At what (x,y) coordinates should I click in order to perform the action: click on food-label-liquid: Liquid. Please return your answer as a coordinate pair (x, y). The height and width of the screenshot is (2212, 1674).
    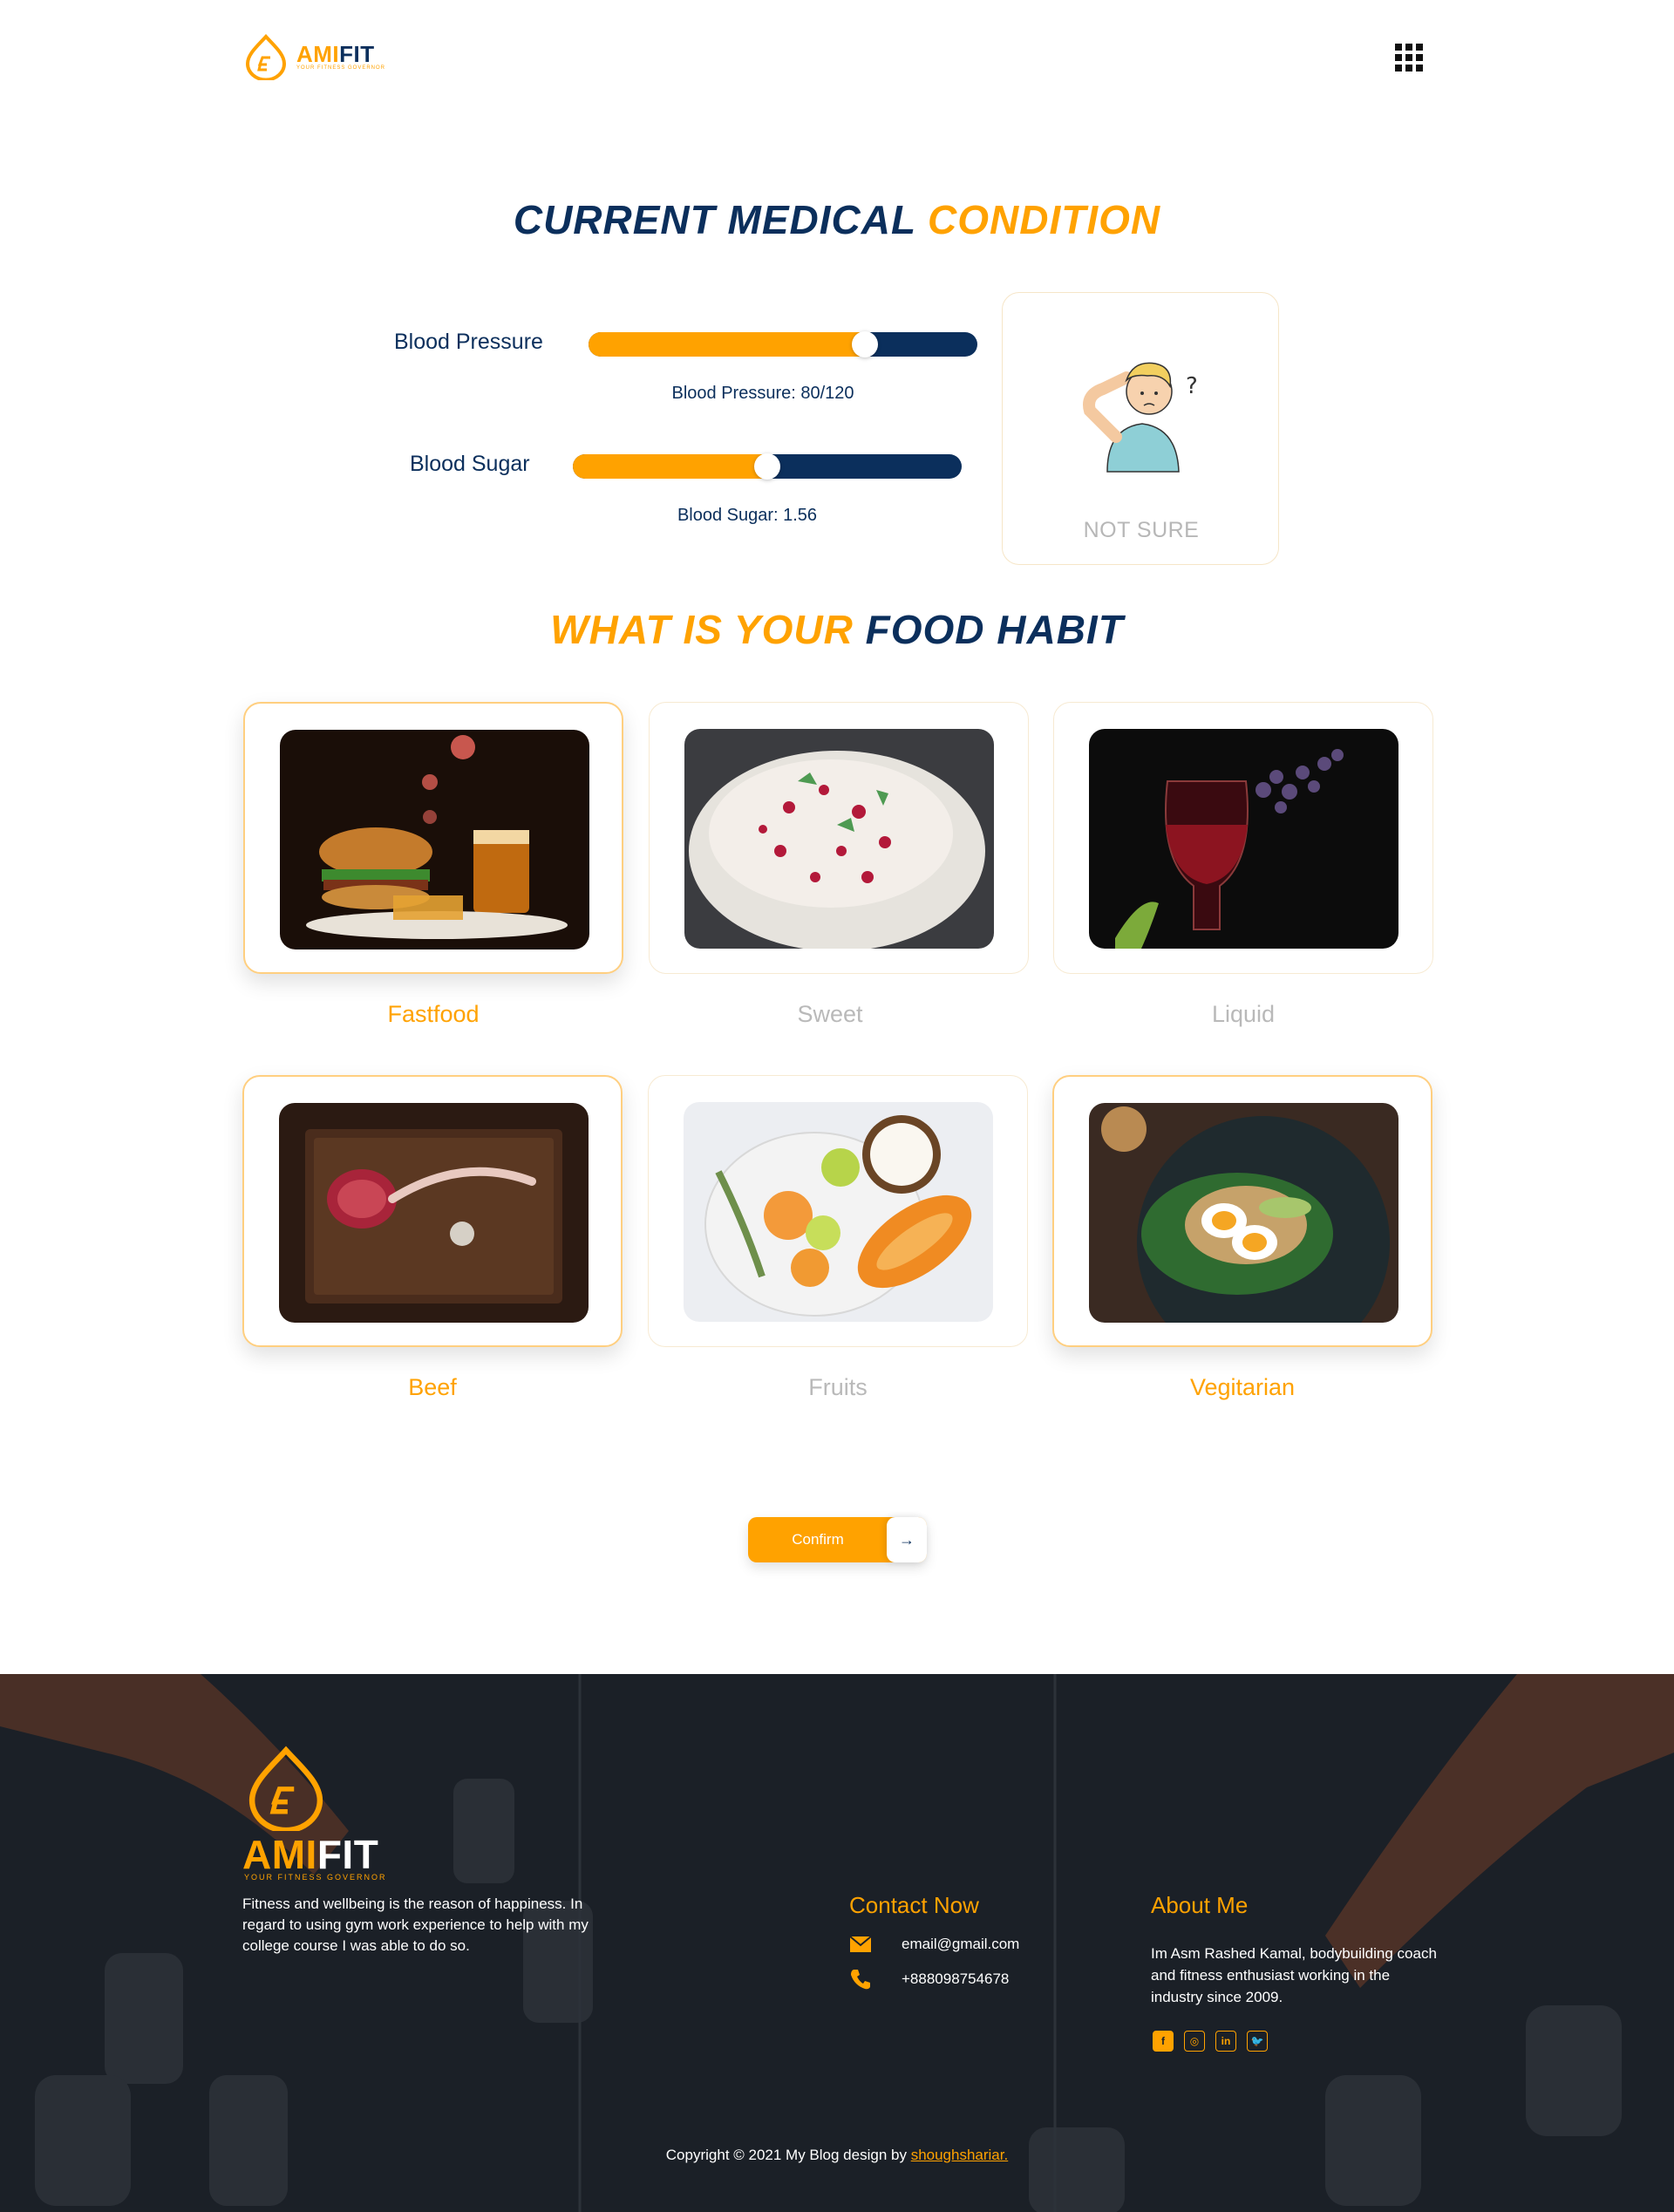
    Looking at the image, I should click on (1243, 1014).